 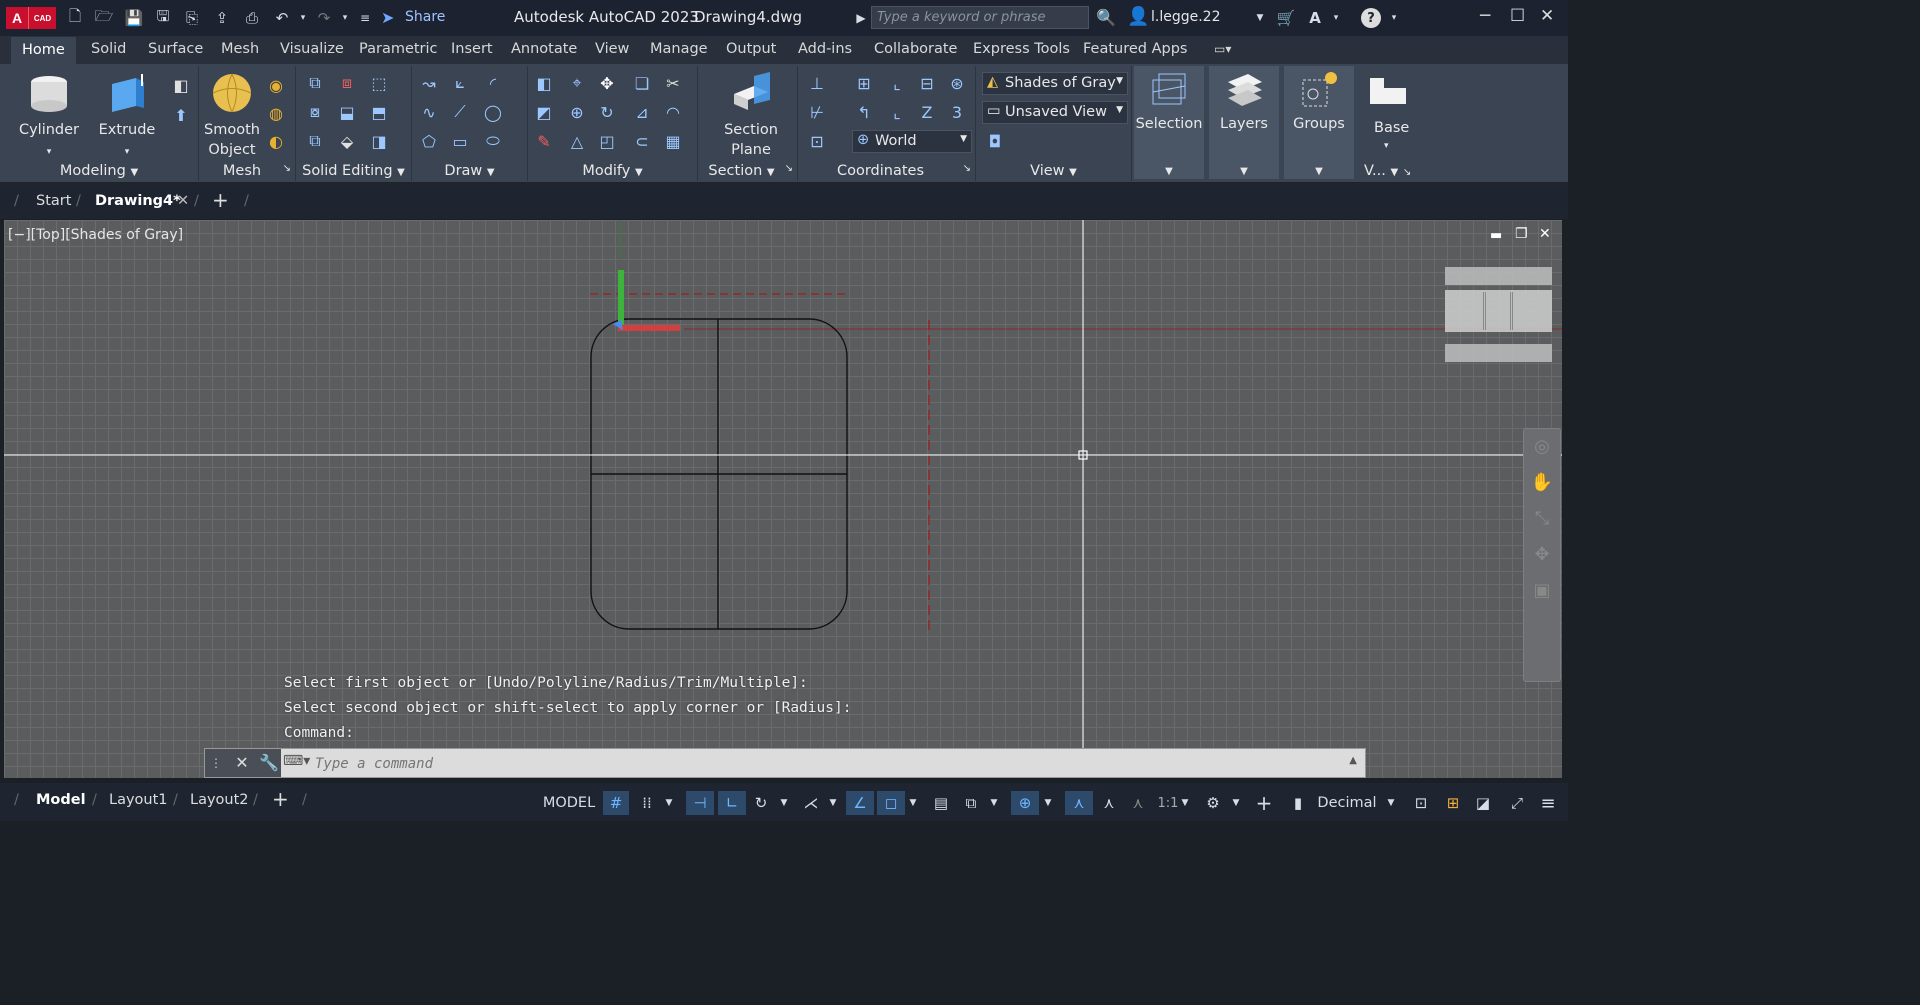 What do you see at coordinates (980, 17) in the screenshot?
I see `search-input: Type a keyword or phrase` at bounding box center [980, 17].